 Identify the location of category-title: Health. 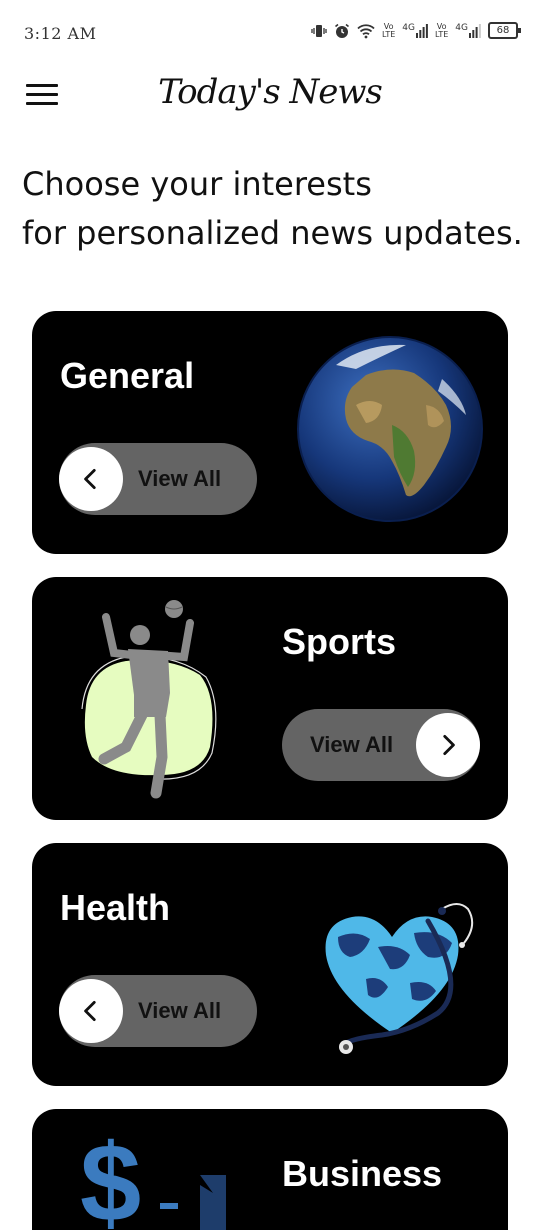
(115, 907).